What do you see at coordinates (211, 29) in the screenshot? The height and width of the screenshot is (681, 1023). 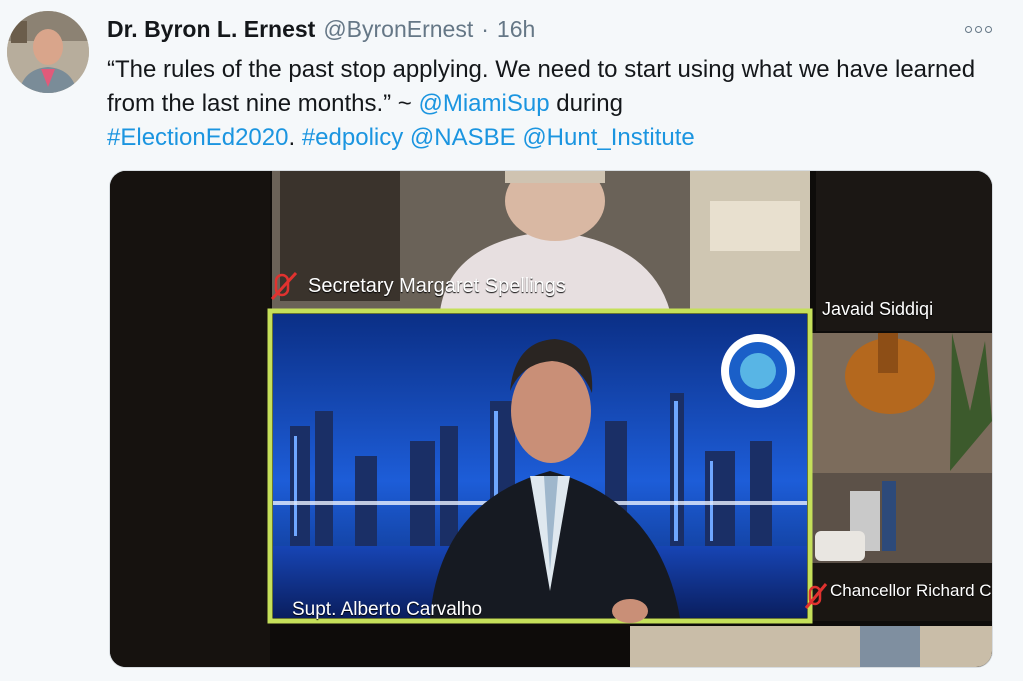 I see `author-name: Dr. Byron L. Ernest` at bounding box center [211, 29].